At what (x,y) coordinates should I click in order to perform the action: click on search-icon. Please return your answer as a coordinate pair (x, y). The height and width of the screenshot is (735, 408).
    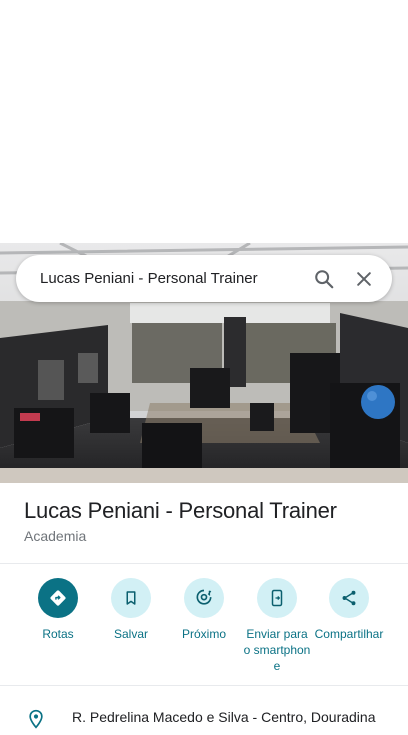
    Looking at the image, I should click on (324, 279).